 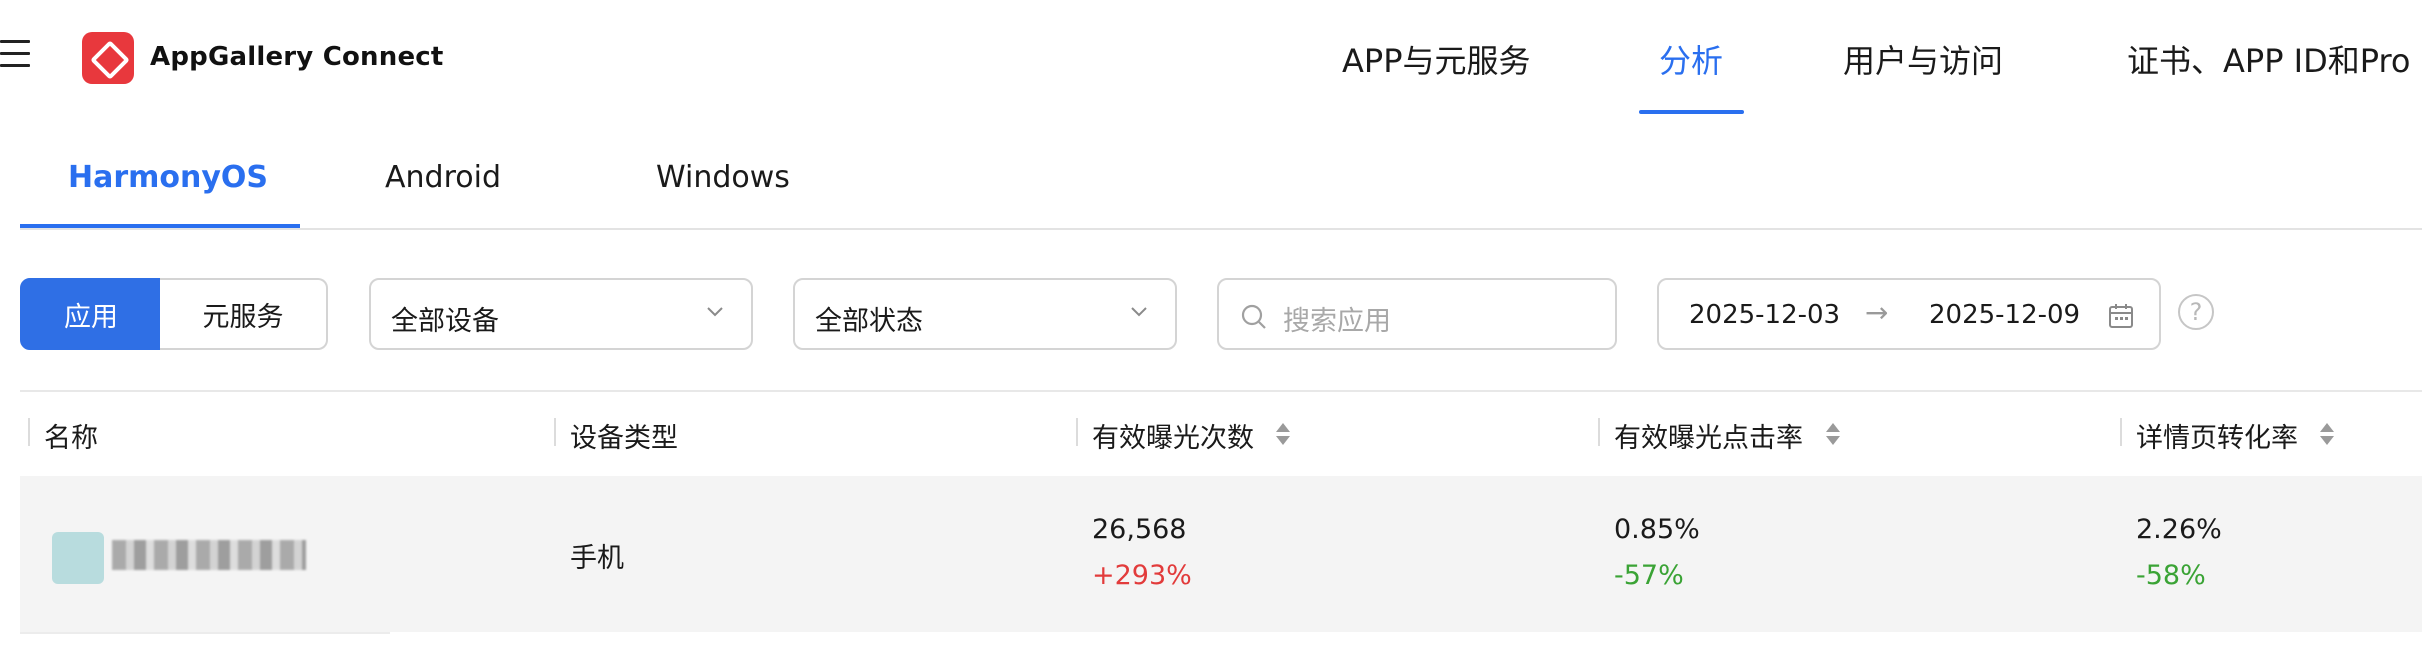 What do you see at coordinates (1691, 59) in the screenshot?
I see `nav-analytics: 分析` at bounding box center [1691, 59].